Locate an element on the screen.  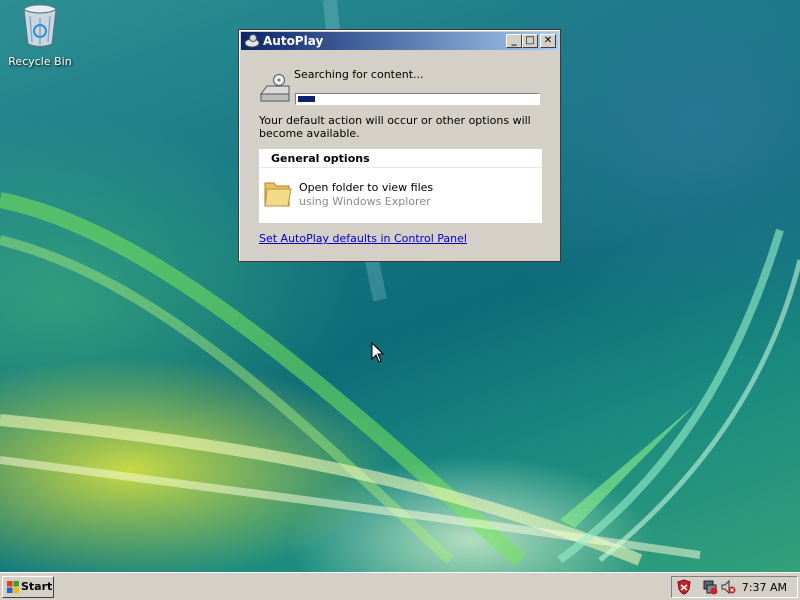
option-subtitle: using Windows Explorer is located at coordinates (365, 201).